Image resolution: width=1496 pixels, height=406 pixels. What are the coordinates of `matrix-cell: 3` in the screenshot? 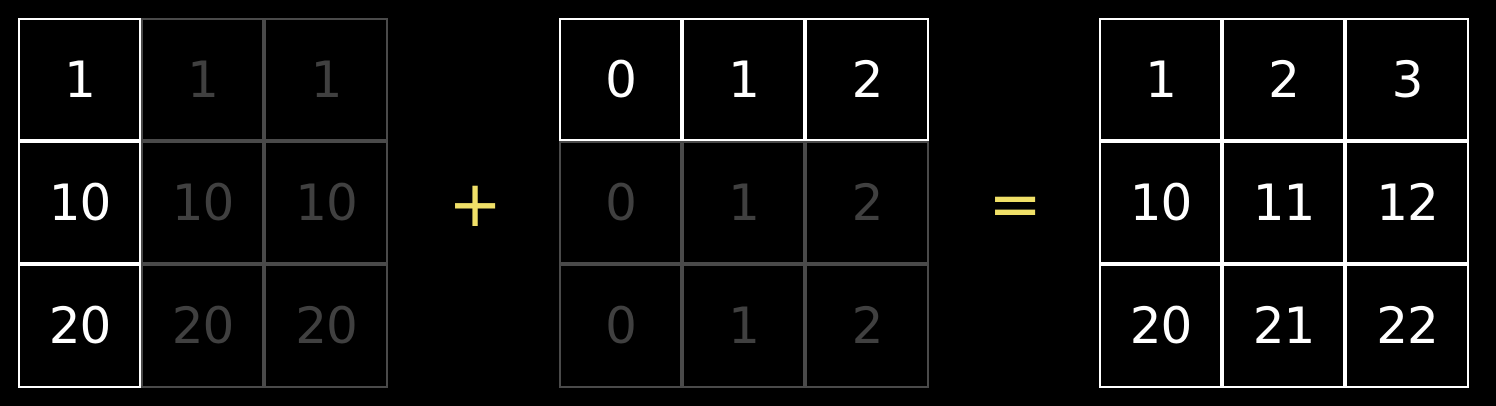 It's located at (1407, 79).